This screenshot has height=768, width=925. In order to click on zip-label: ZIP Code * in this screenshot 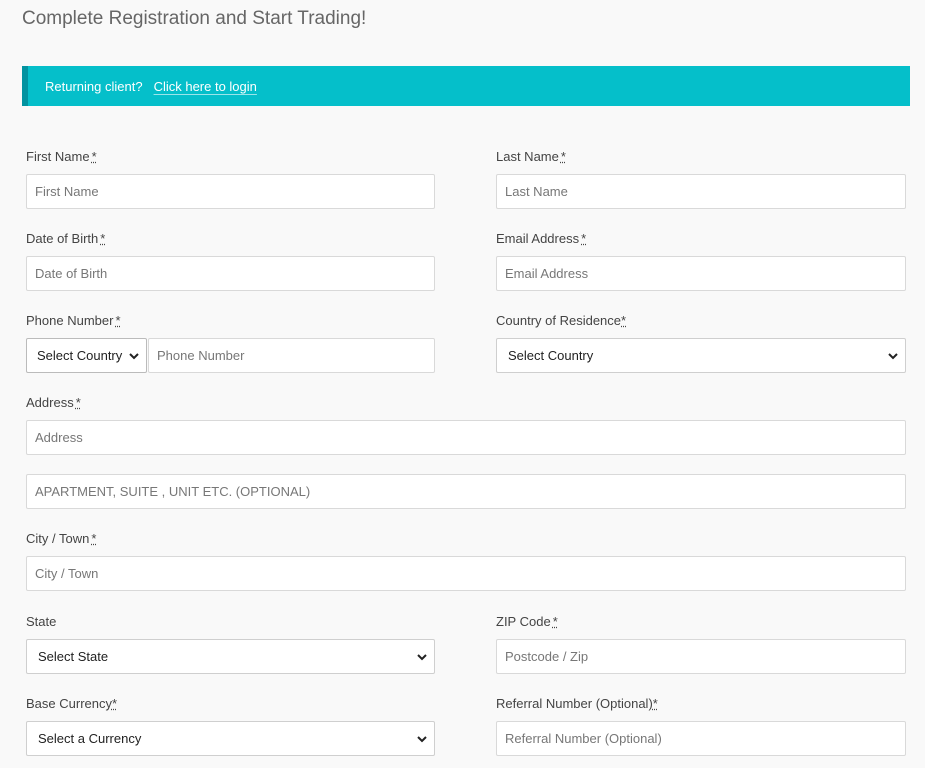, I will do `click(527, 621)`.